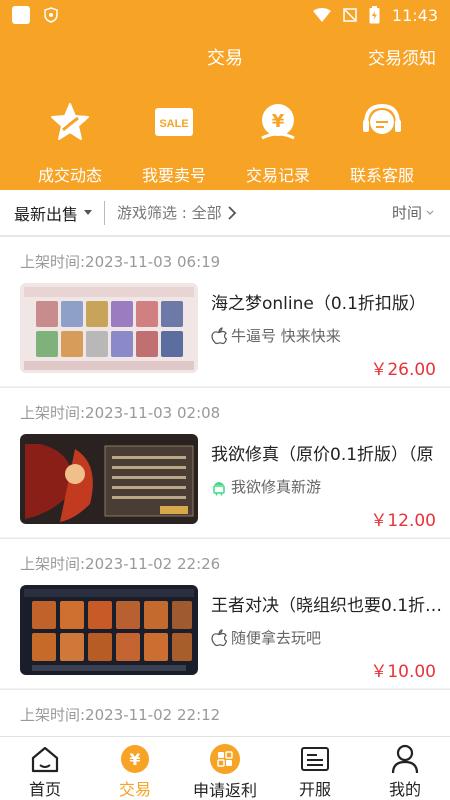  Describe the element at coordinates (403, 370) in the screenshot. I see `listing-price: ￥26.00` at that location.